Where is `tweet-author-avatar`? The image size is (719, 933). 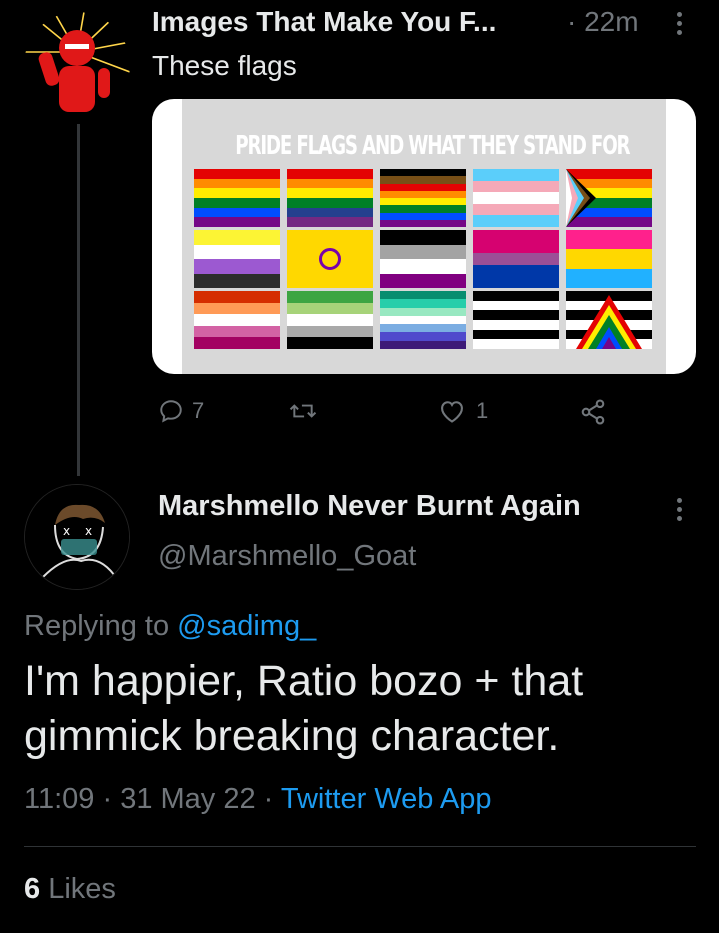
tweet-author-avatar is located at coordinates (77, 65).